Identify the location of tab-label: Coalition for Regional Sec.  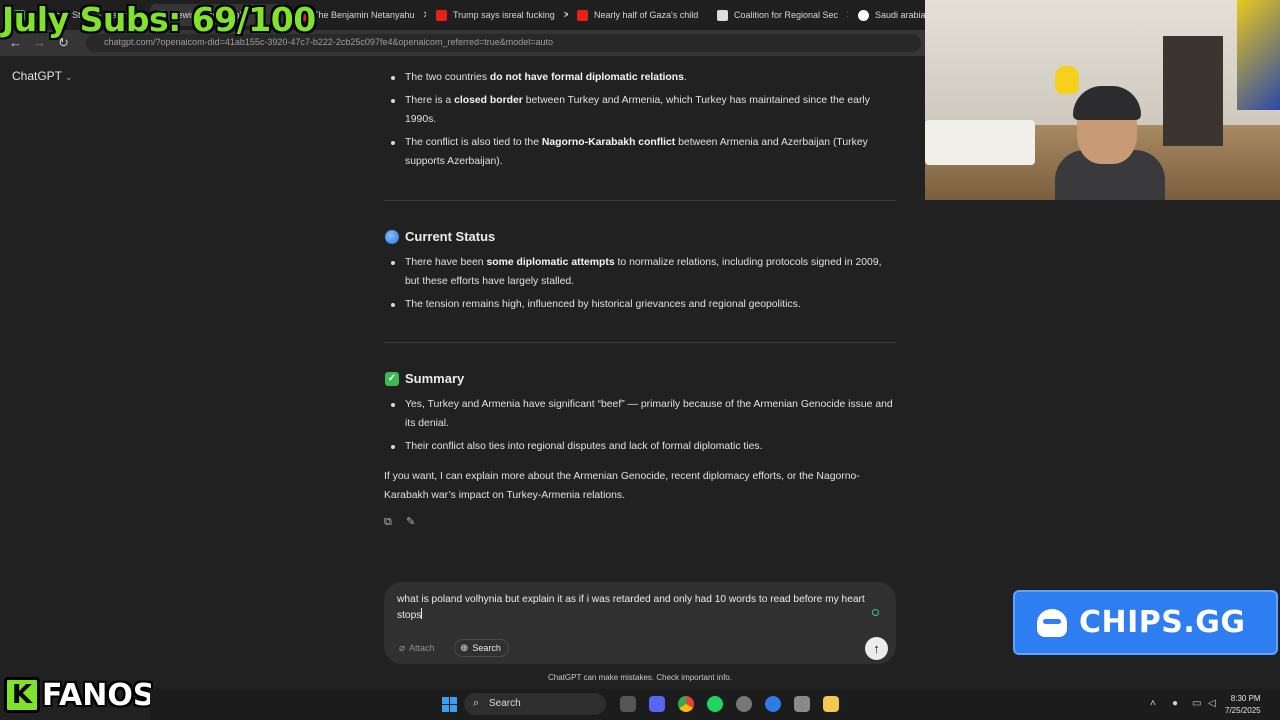
(786, 15).